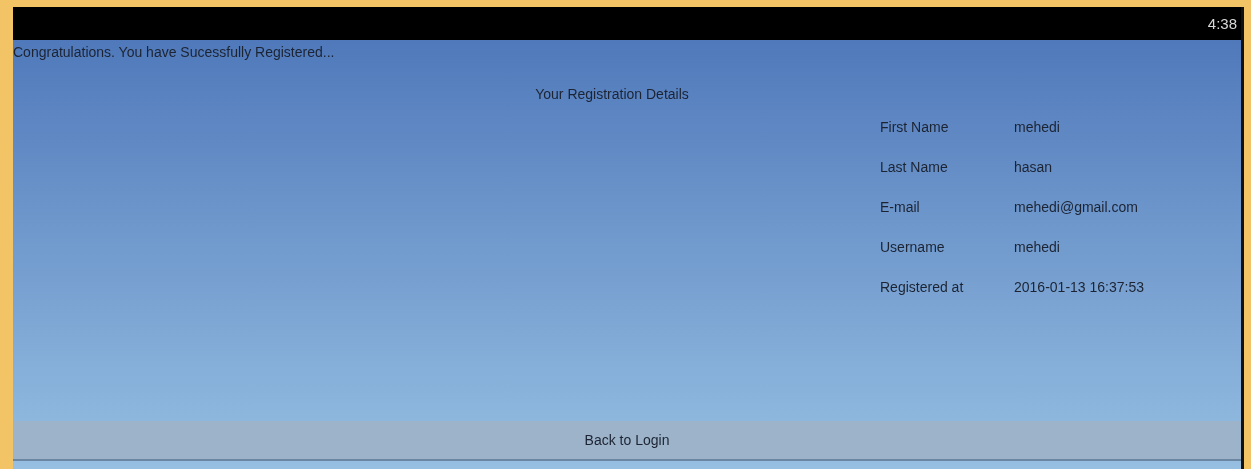 This screenshot has width=1251, height=469. What do you see at coordinates (1076, 207) in the screenshot?
I see `field-value: mehedi@gmail.com` at bounding box center [1076, 207].